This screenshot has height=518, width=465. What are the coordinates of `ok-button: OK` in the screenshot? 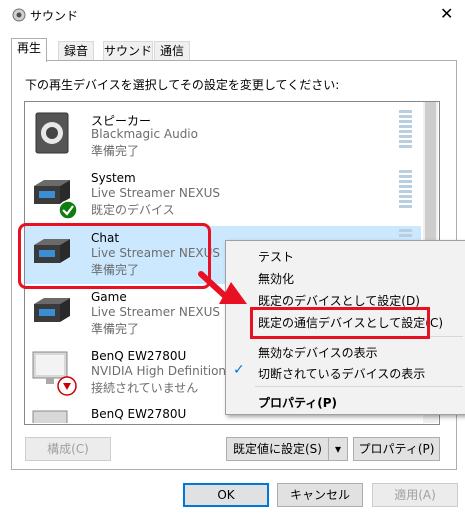 It's located at (226, 495).